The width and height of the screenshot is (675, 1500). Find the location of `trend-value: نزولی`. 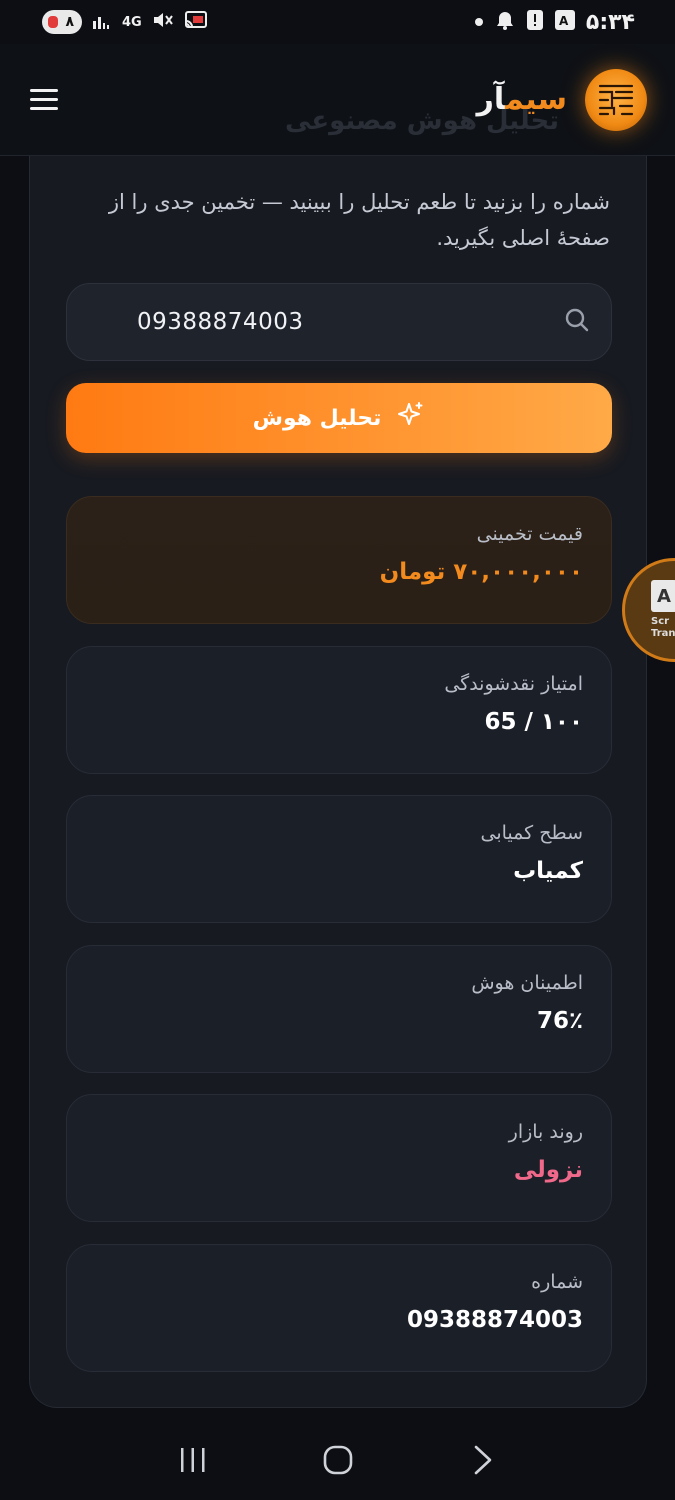

trend-value: نزولی is located at coordinates (548, 1170).